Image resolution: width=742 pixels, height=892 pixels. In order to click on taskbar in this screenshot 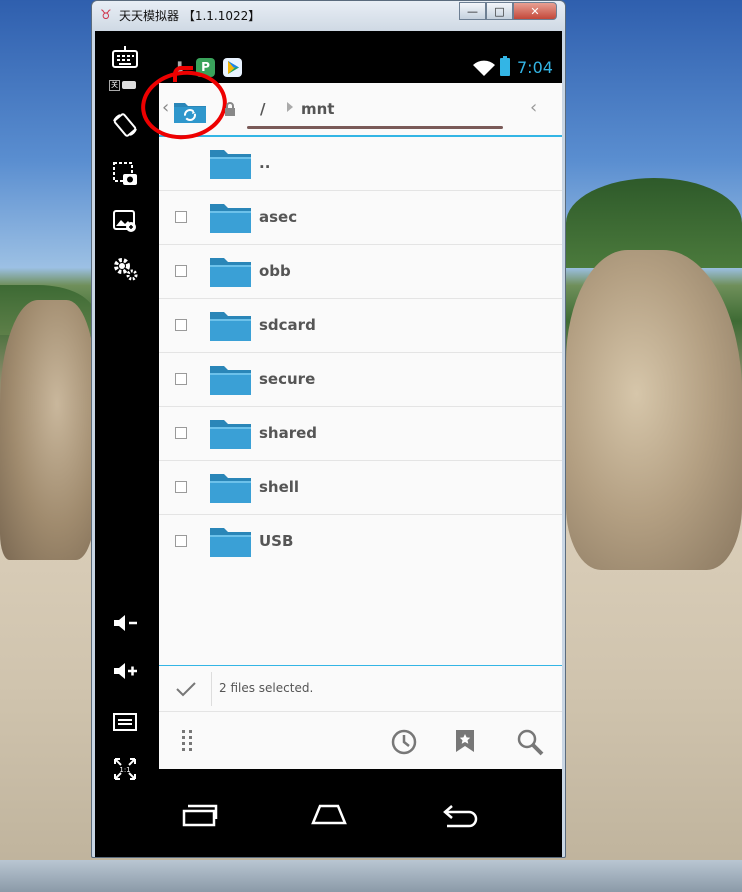, I will do `click(371, 876)`.